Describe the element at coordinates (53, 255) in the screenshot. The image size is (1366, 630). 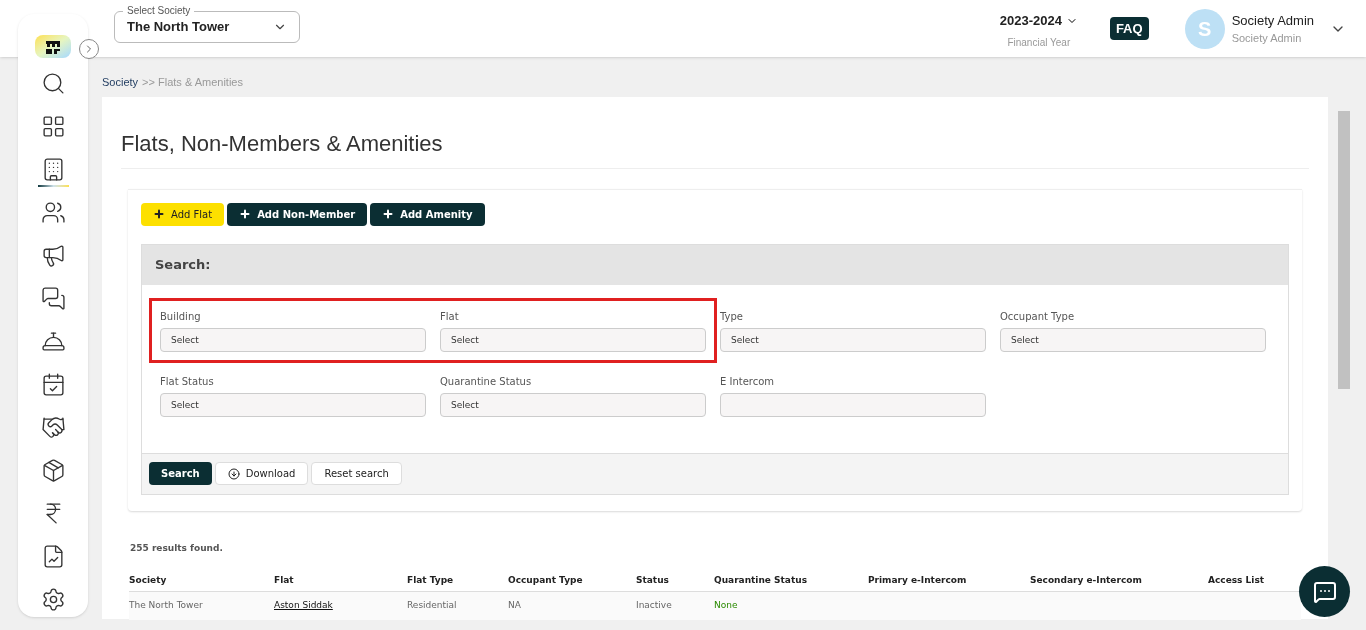
I see `megaphone-icon` at that location.